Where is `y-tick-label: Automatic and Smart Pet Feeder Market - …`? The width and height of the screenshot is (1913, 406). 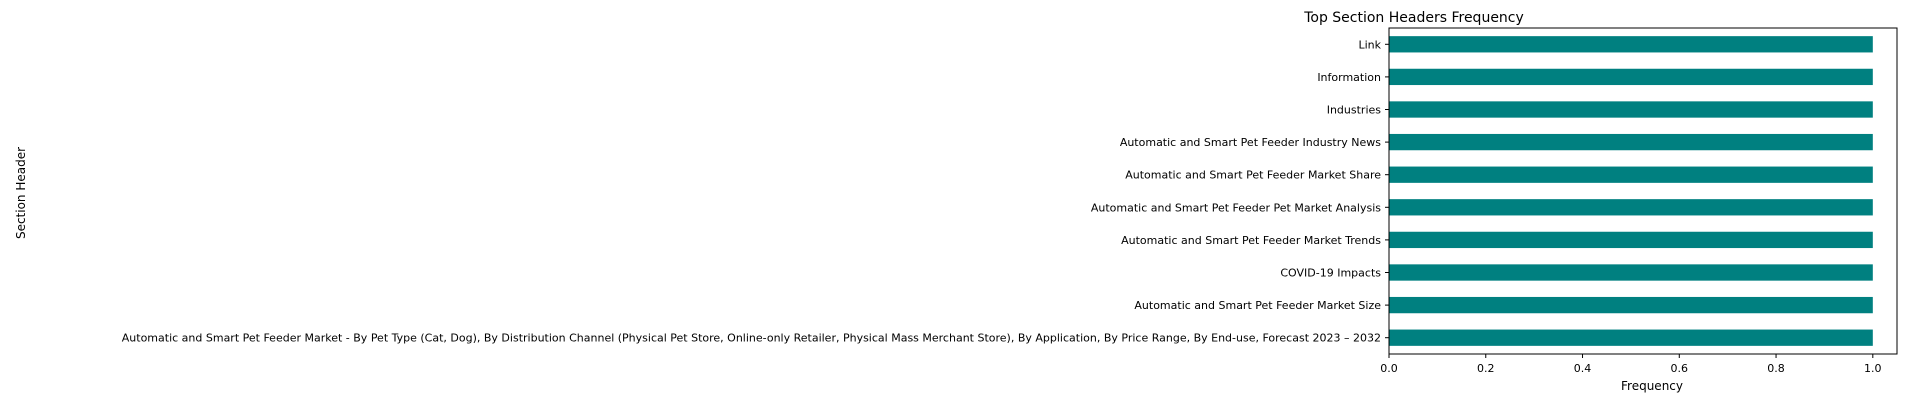
y-tick-label: Automatic and Smart Pet Feeder Market - … is located at coordinates (751, 338).